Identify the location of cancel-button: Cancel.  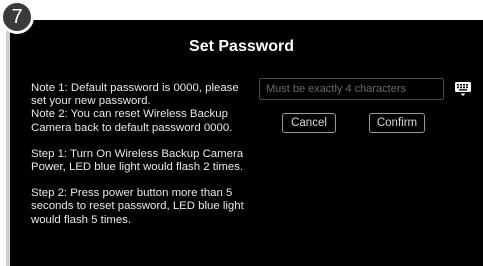
(309, 123).